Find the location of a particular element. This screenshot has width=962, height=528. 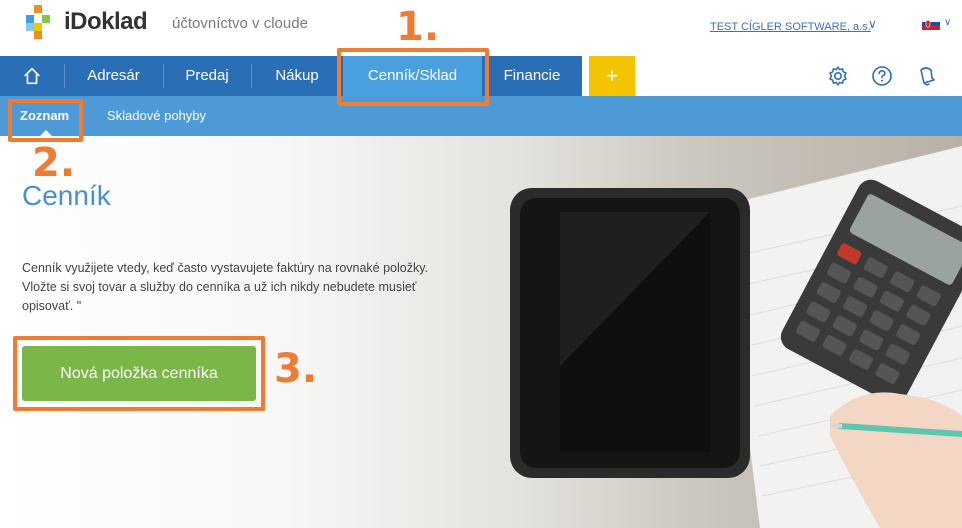

nav-item-financie: Financie is located at coordinates (532, 76).